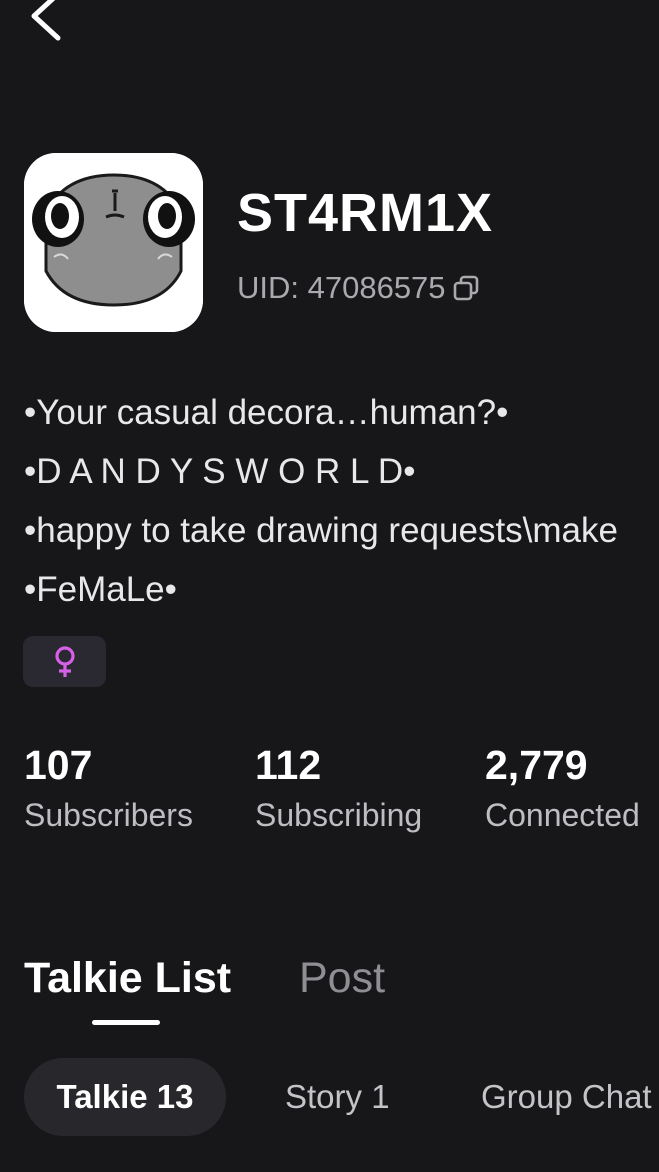 The image size is (659, 1172). What do you see at coordinates (58, 765) in the screenshot?
I see `stat-value: 107` at bounding box center [58, 765].